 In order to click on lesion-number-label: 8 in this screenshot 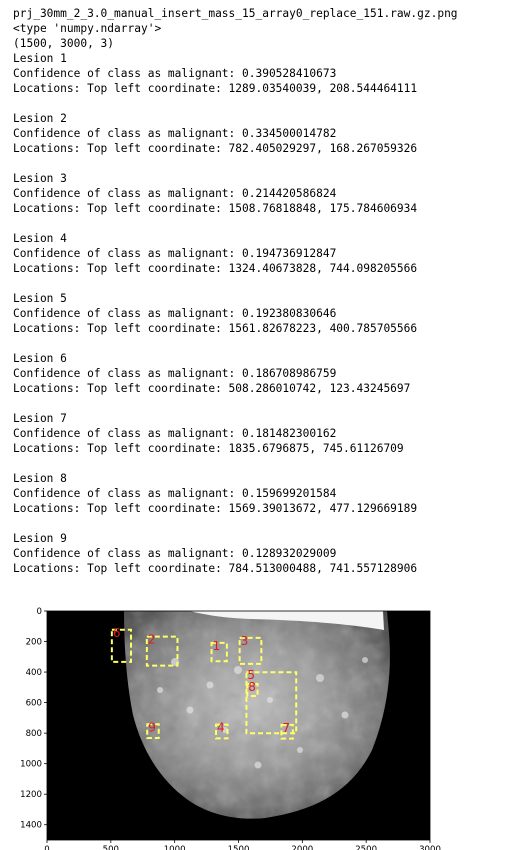, I will do `click(252, 687)`.